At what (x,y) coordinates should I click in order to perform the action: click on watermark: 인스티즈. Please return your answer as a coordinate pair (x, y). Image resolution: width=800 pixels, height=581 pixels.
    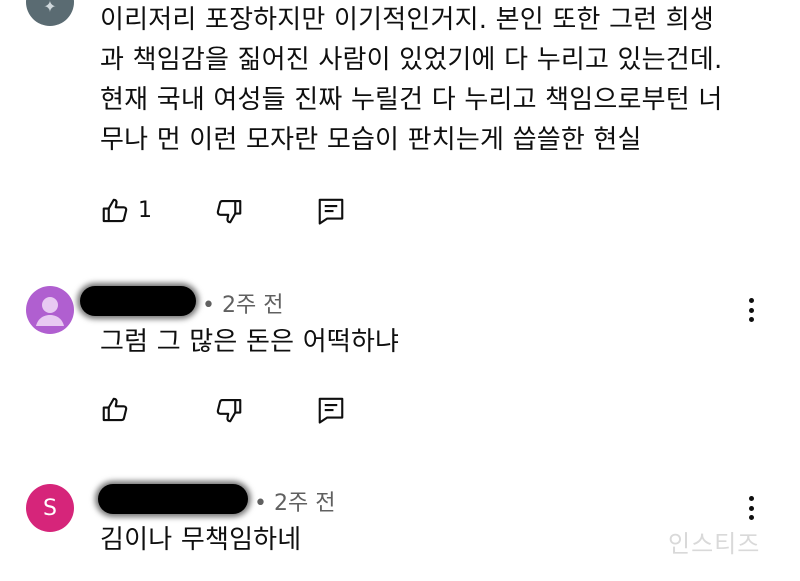
    Looking at the image, I should click on (714, 544).